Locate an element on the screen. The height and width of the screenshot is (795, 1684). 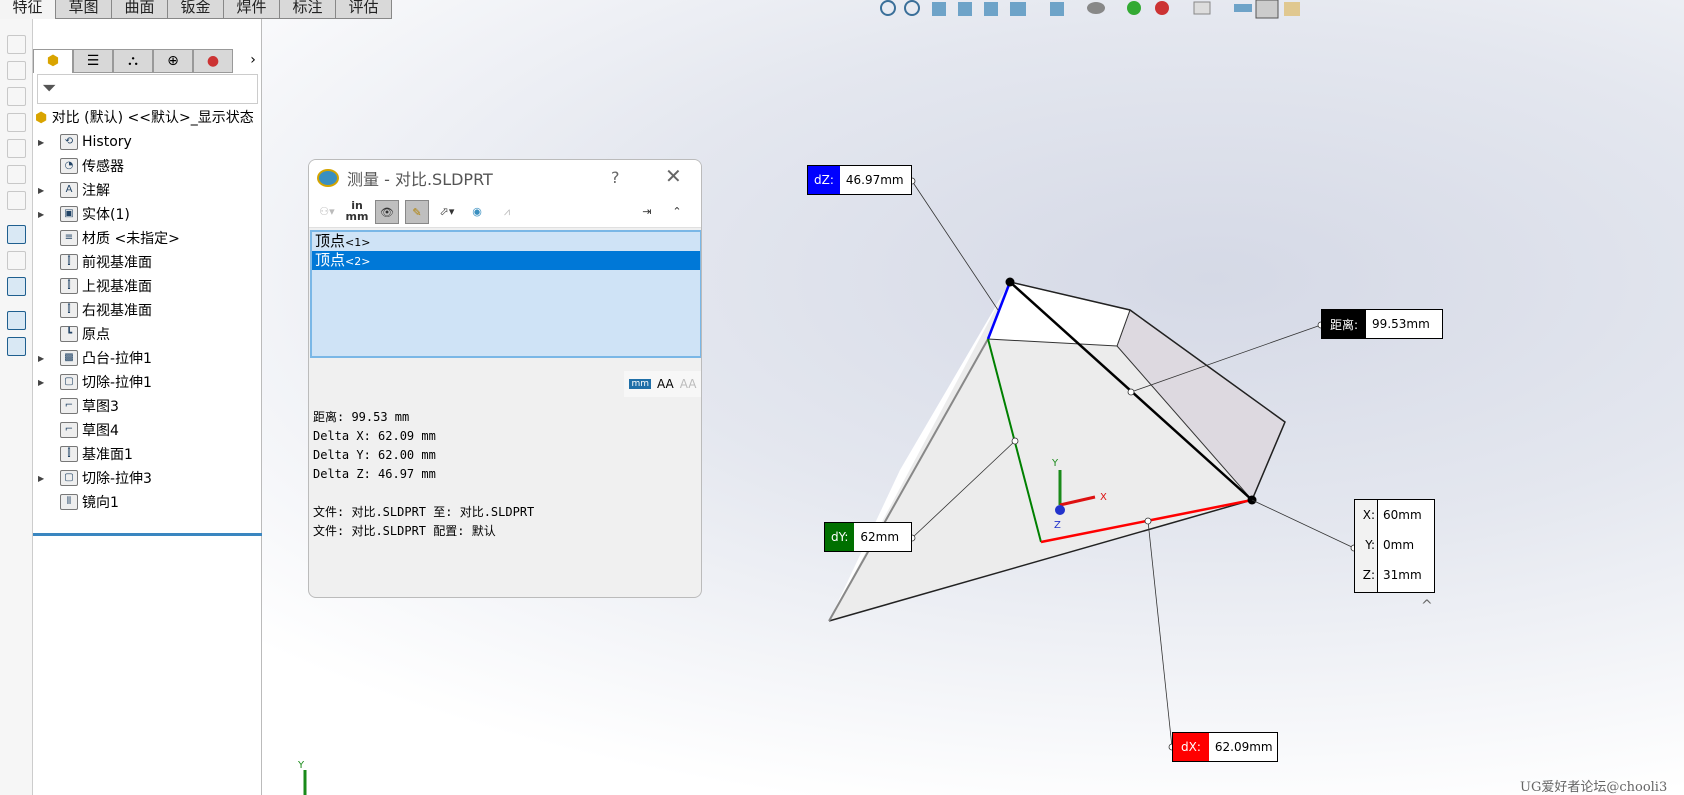
tools-icon is located at coordinates (16, 260).